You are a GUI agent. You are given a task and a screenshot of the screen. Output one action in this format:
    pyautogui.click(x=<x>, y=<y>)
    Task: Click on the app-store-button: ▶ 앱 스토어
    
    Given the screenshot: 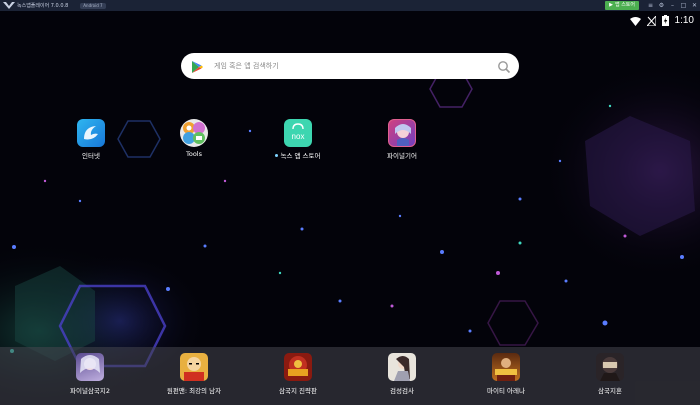 What is the action you would take?
    pyautogui.click(x=622, y=5)
    